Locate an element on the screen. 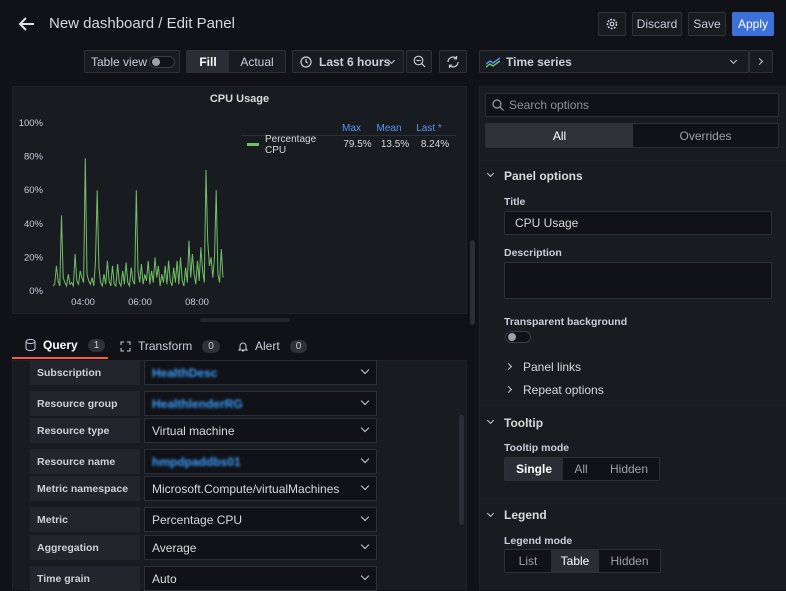 Image resolution: width=786 pixels, height=591 pixels. splitter-handle is located at coordinates (245, 320).